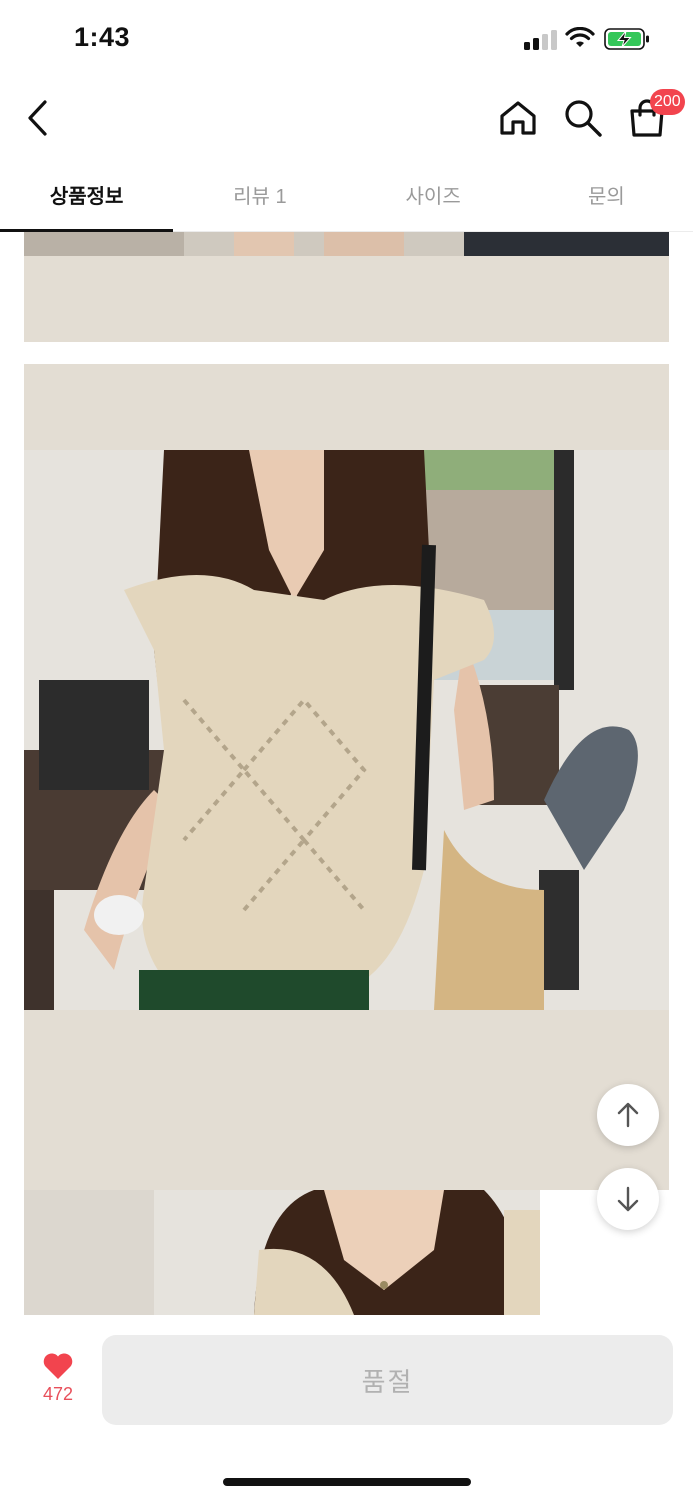 This screenshot has height=1500, width=693. Describe the element at coordinates (58, 1383) in the screenshot. I see `wishlist-button: 472` at that location.